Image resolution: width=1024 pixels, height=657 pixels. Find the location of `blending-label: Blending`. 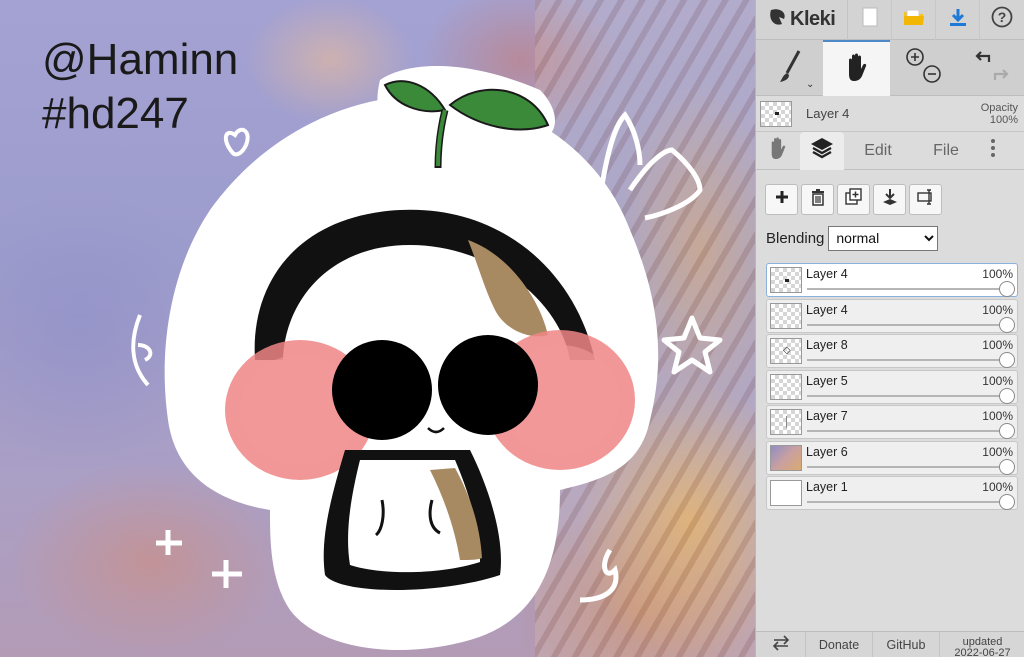

blending-label: Blending is located at coordinates (795, 238).